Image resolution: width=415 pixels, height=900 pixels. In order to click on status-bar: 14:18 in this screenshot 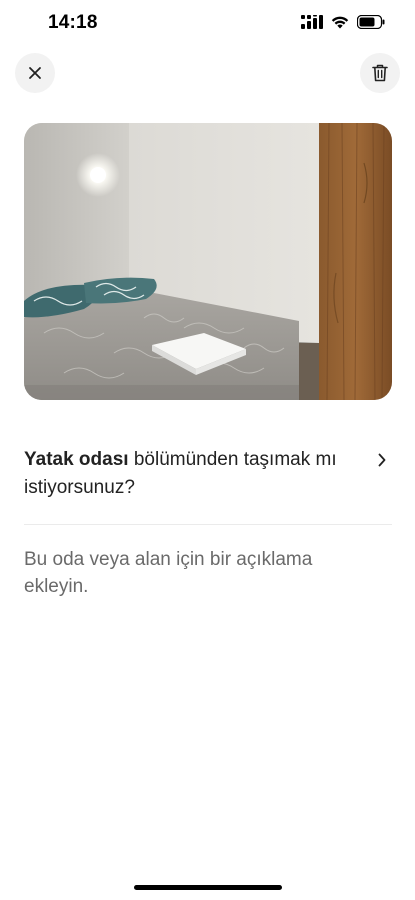, I will do `click(207, 24)`.